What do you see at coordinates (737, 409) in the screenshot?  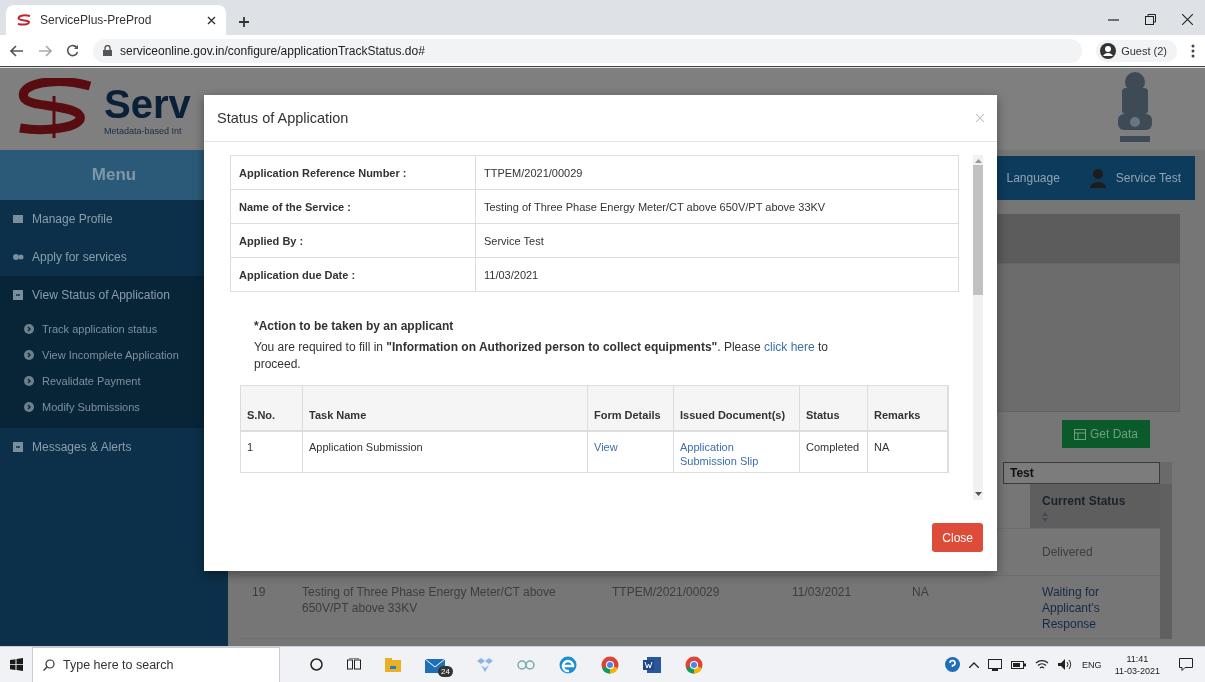 I see `column-header: Issued Document(s)` at bounding box center [737, 409].